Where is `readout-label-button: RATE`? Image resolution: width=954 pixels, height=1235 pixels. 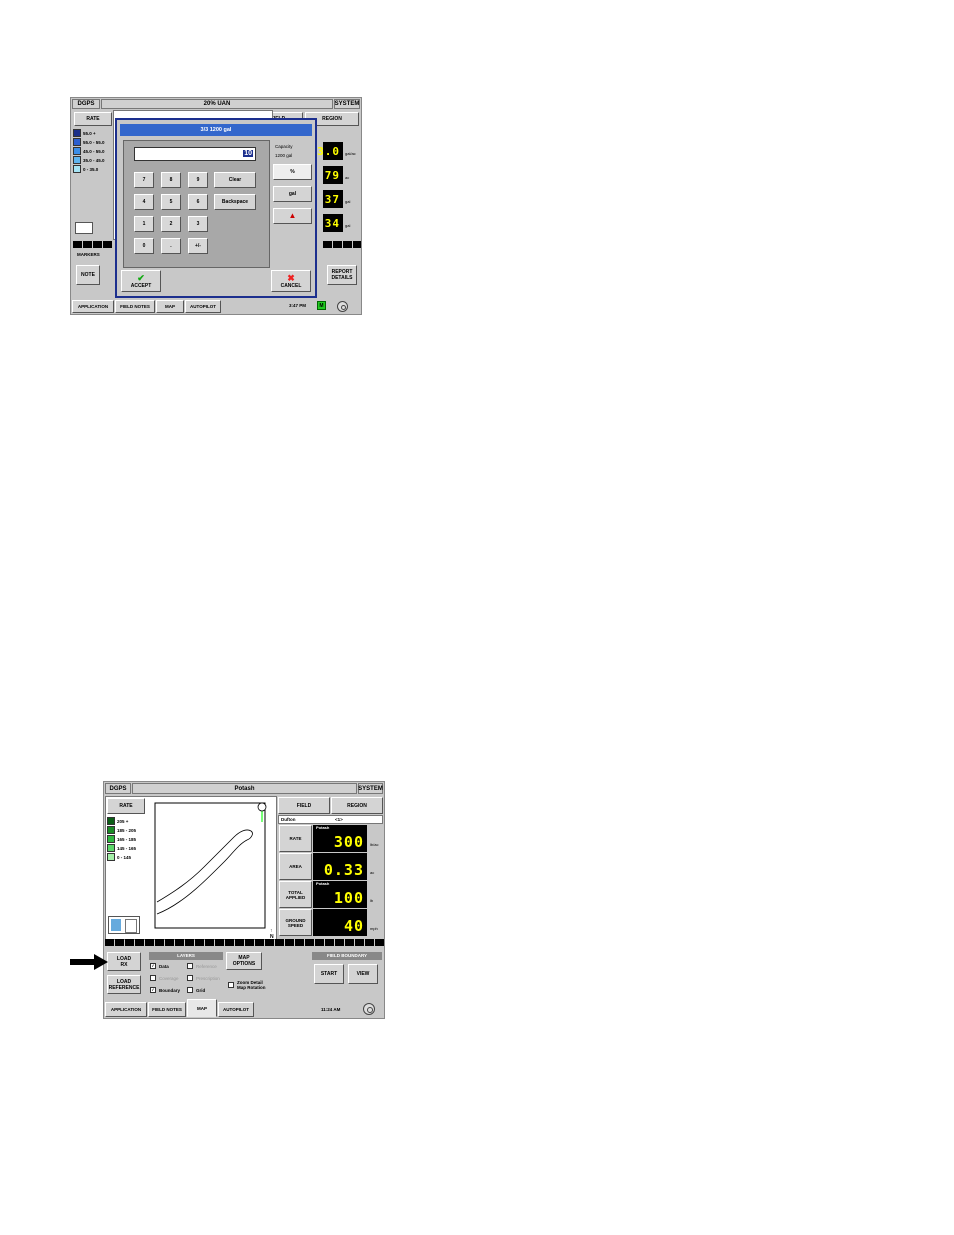
readout-label-button: RATE is located at coordinates (295, 838).